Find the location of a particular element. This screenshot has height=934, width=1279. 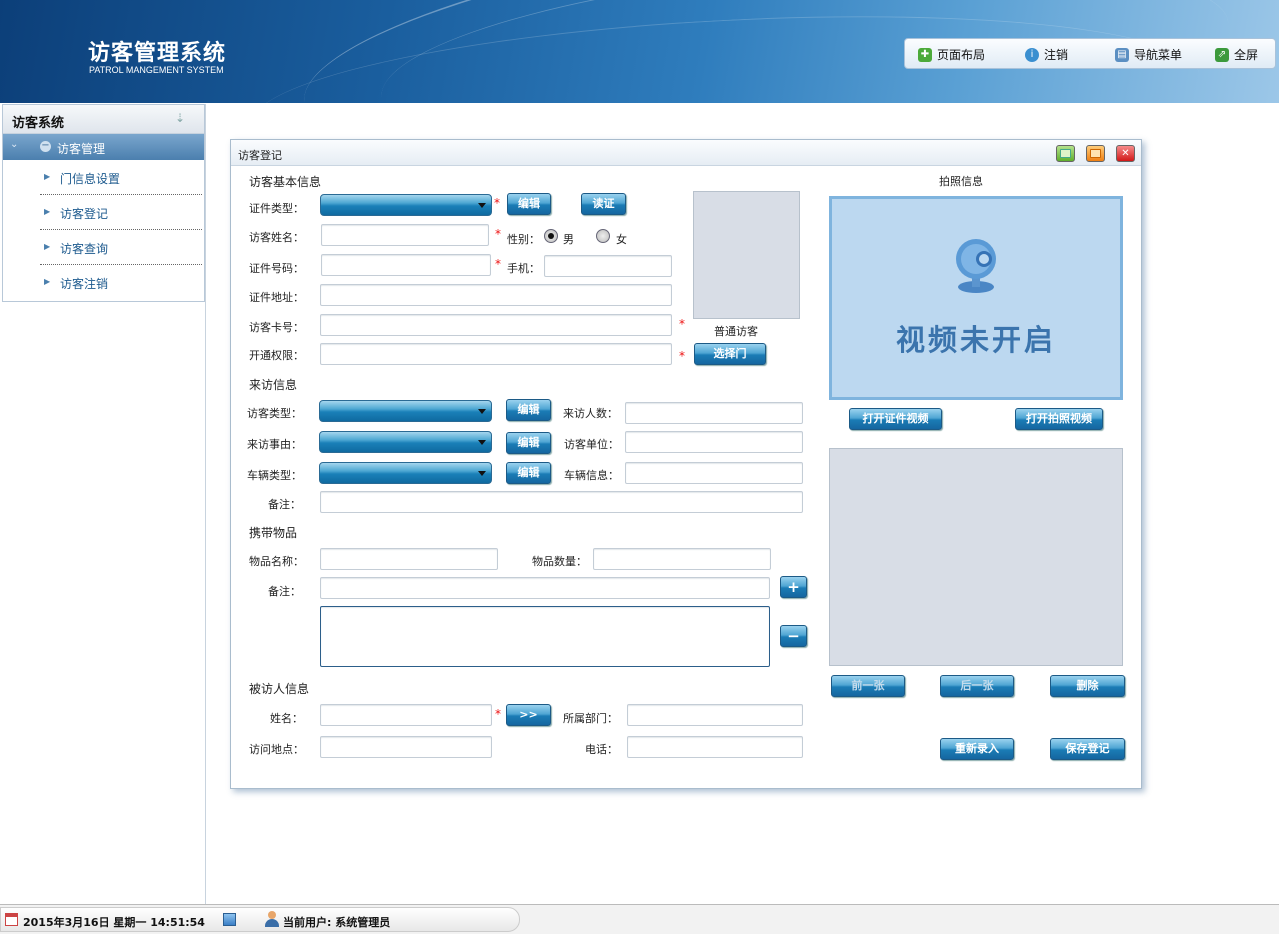

save-register-button: 保存登记 is located at coordinates (1087, 749).